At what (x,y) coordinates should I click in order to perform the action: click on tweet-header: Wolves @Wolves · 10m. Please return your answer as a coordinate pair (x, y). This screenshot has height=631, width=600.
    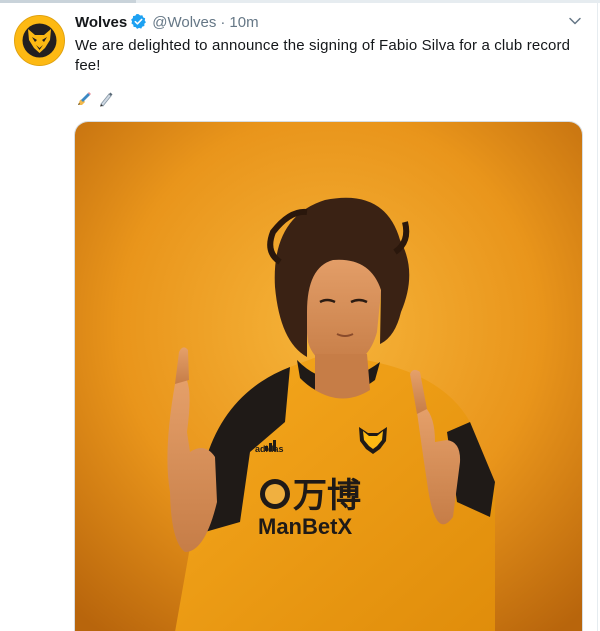
    Looking at the image, I should click on (167, 23).